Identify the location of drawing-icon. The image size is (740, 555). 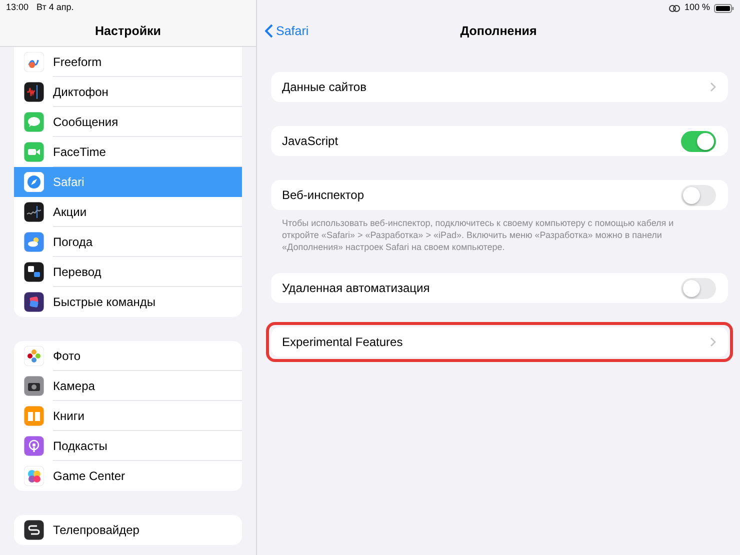
(34, 62).